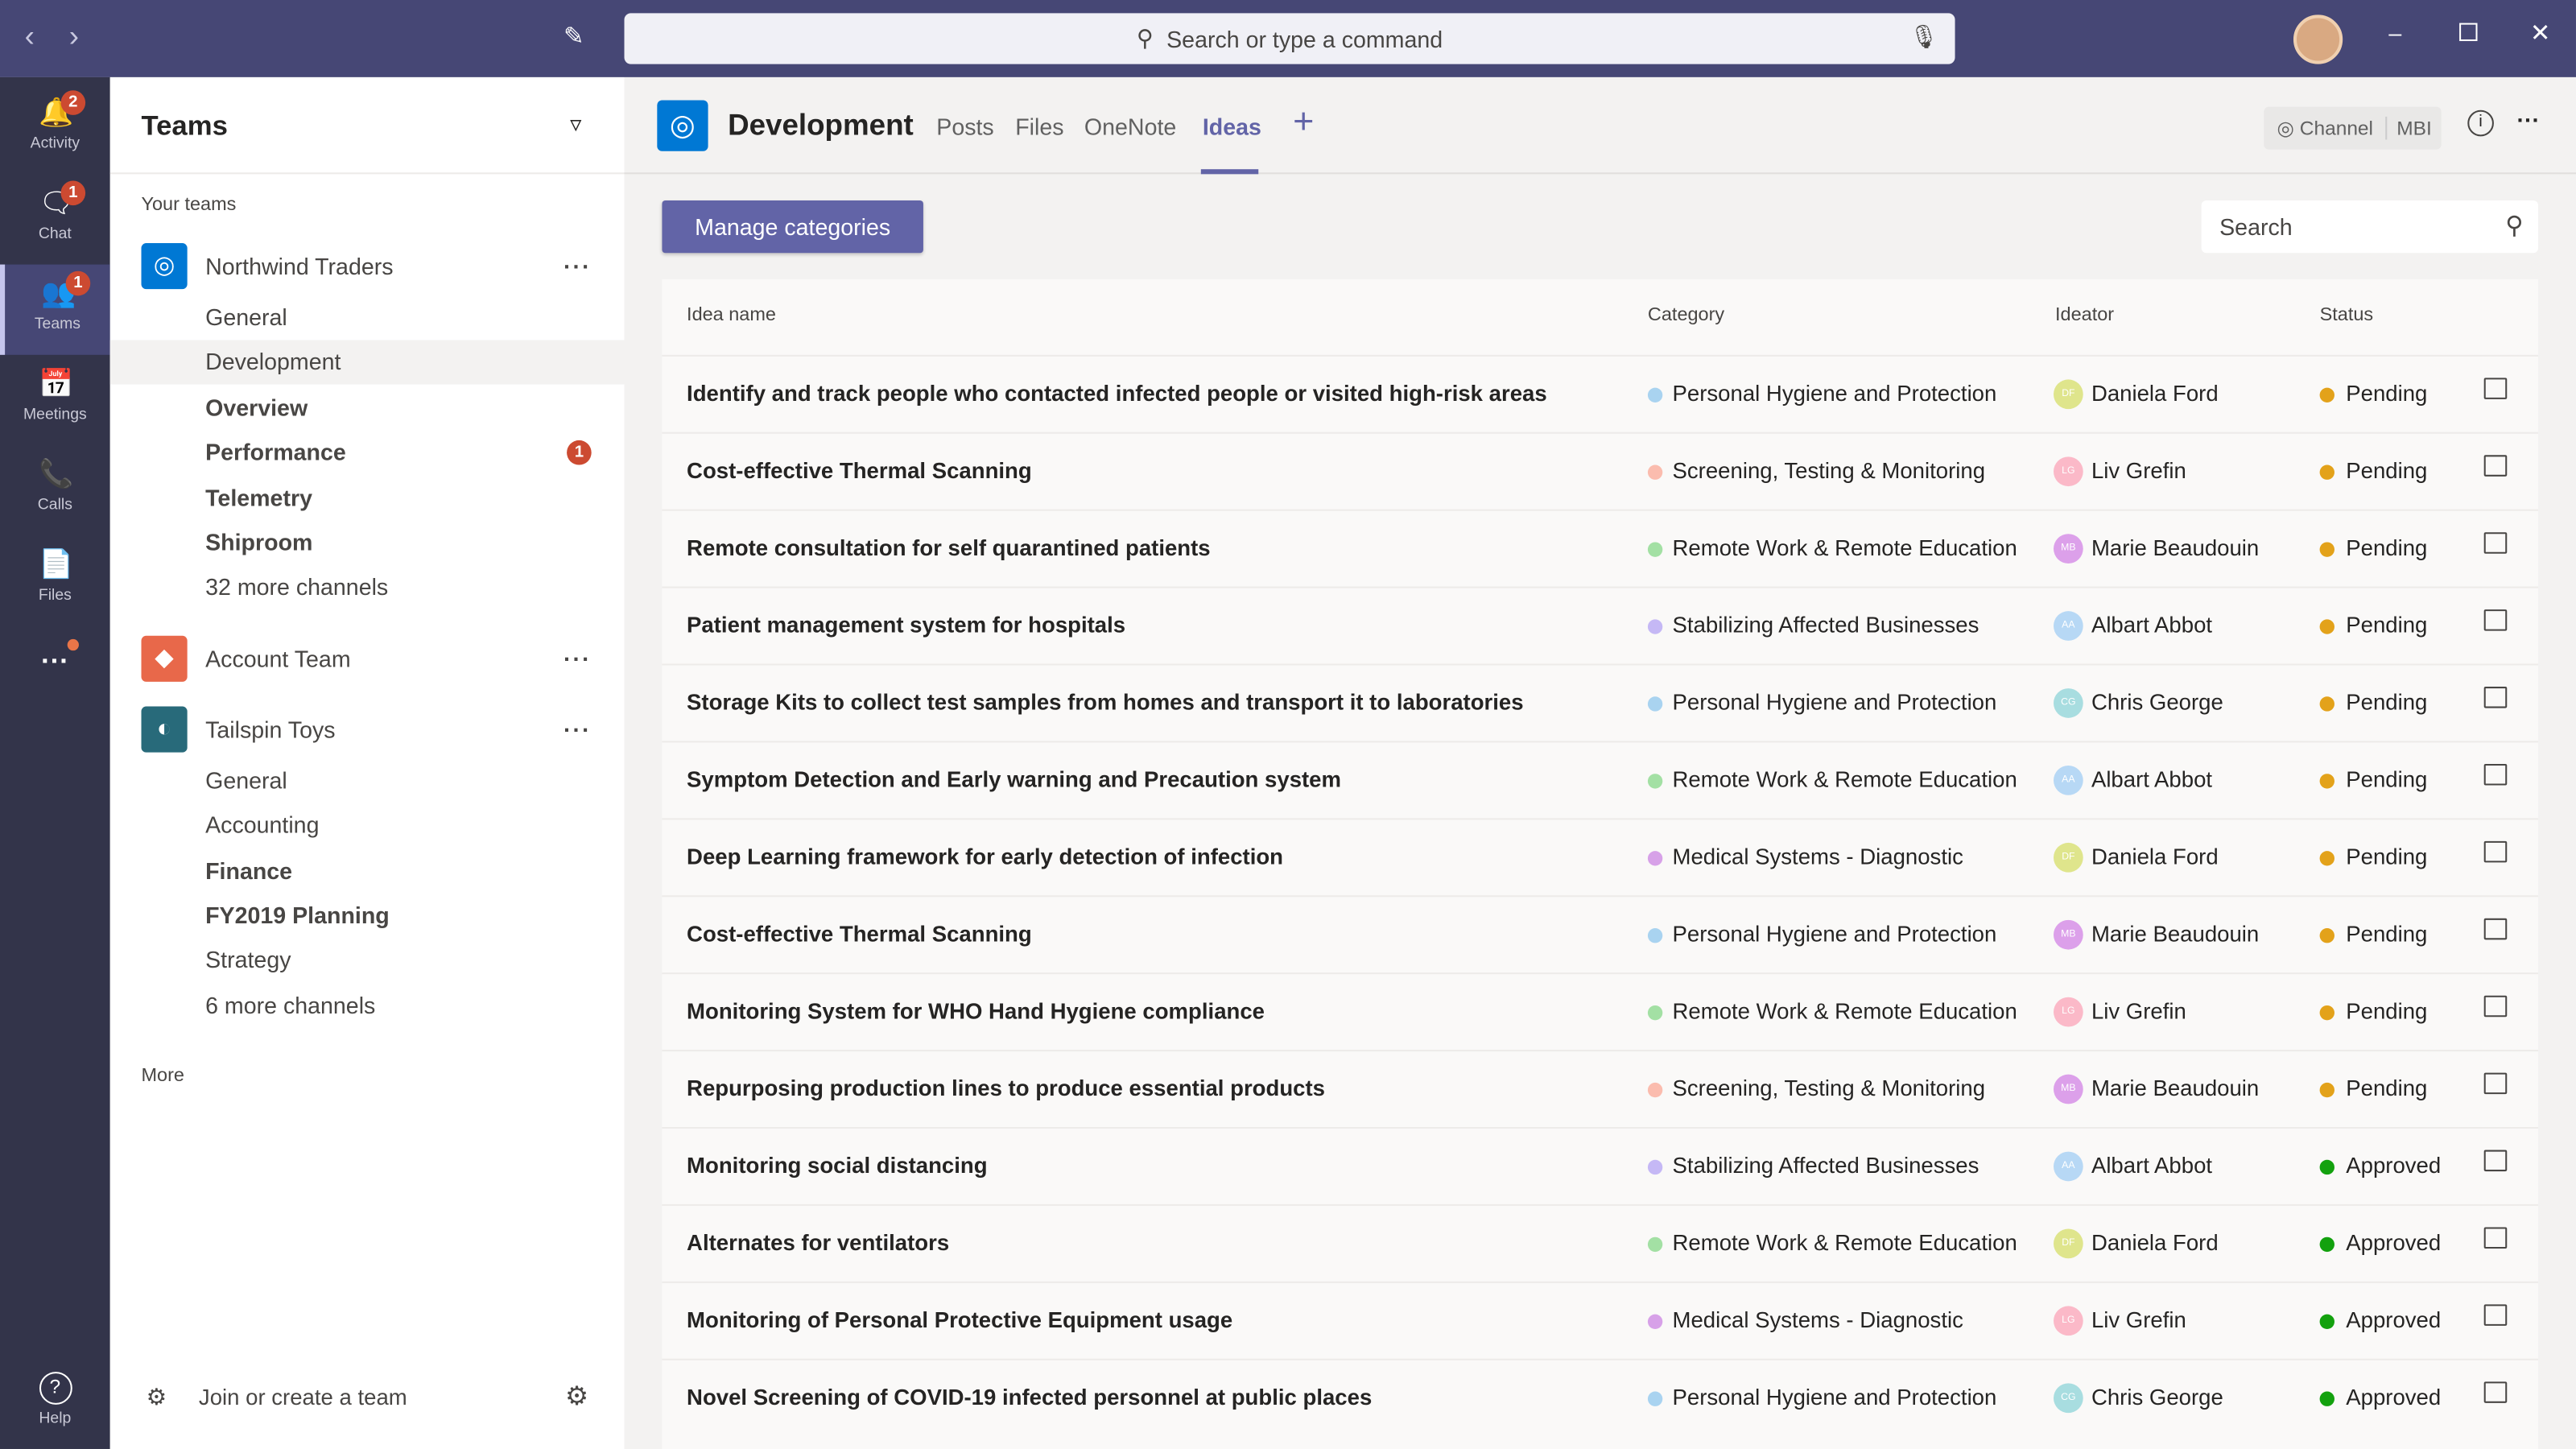 This screenshot has height=1449, width=2576. What do you see at coordinates (367, 658) in the screenshot?
I see `team-account-team: ◆ Account Team ···` at bounding box center [367, 658].